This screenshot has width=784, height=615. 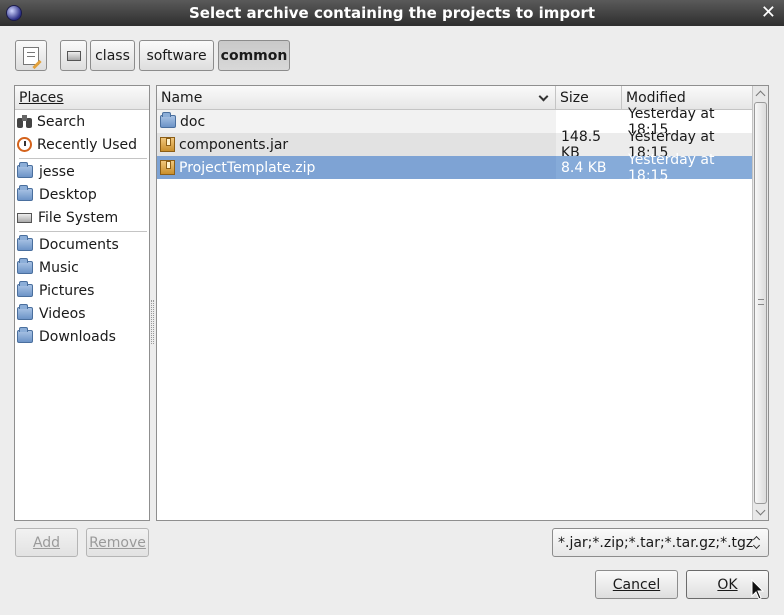 I want to click on root-drive-button, so click(x=73, y=55).